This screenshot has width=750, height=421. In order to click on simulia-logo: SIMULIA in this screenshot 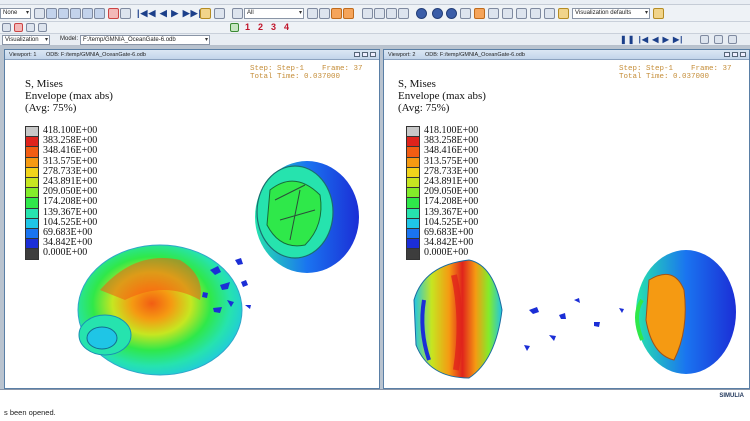, I will do `click(731, 396)`.